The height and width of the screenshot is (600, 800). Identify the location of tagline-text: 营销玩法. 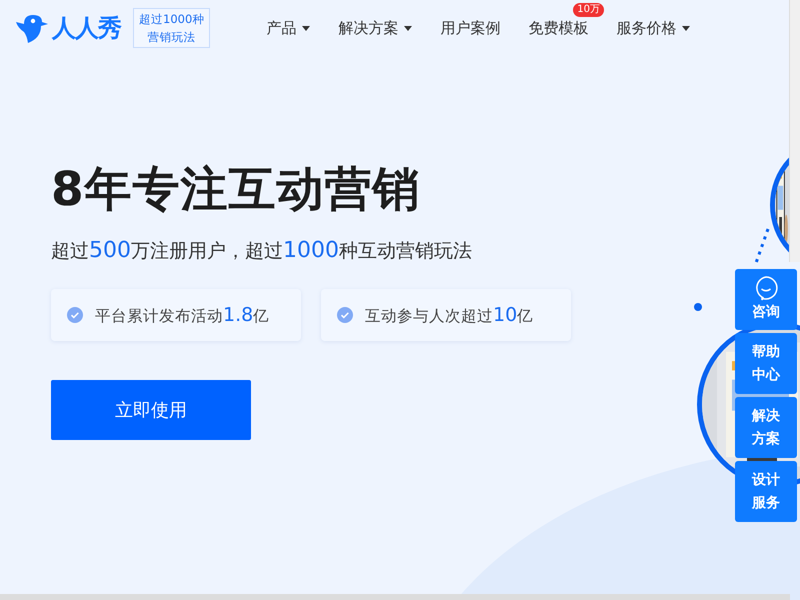
(172, 37).